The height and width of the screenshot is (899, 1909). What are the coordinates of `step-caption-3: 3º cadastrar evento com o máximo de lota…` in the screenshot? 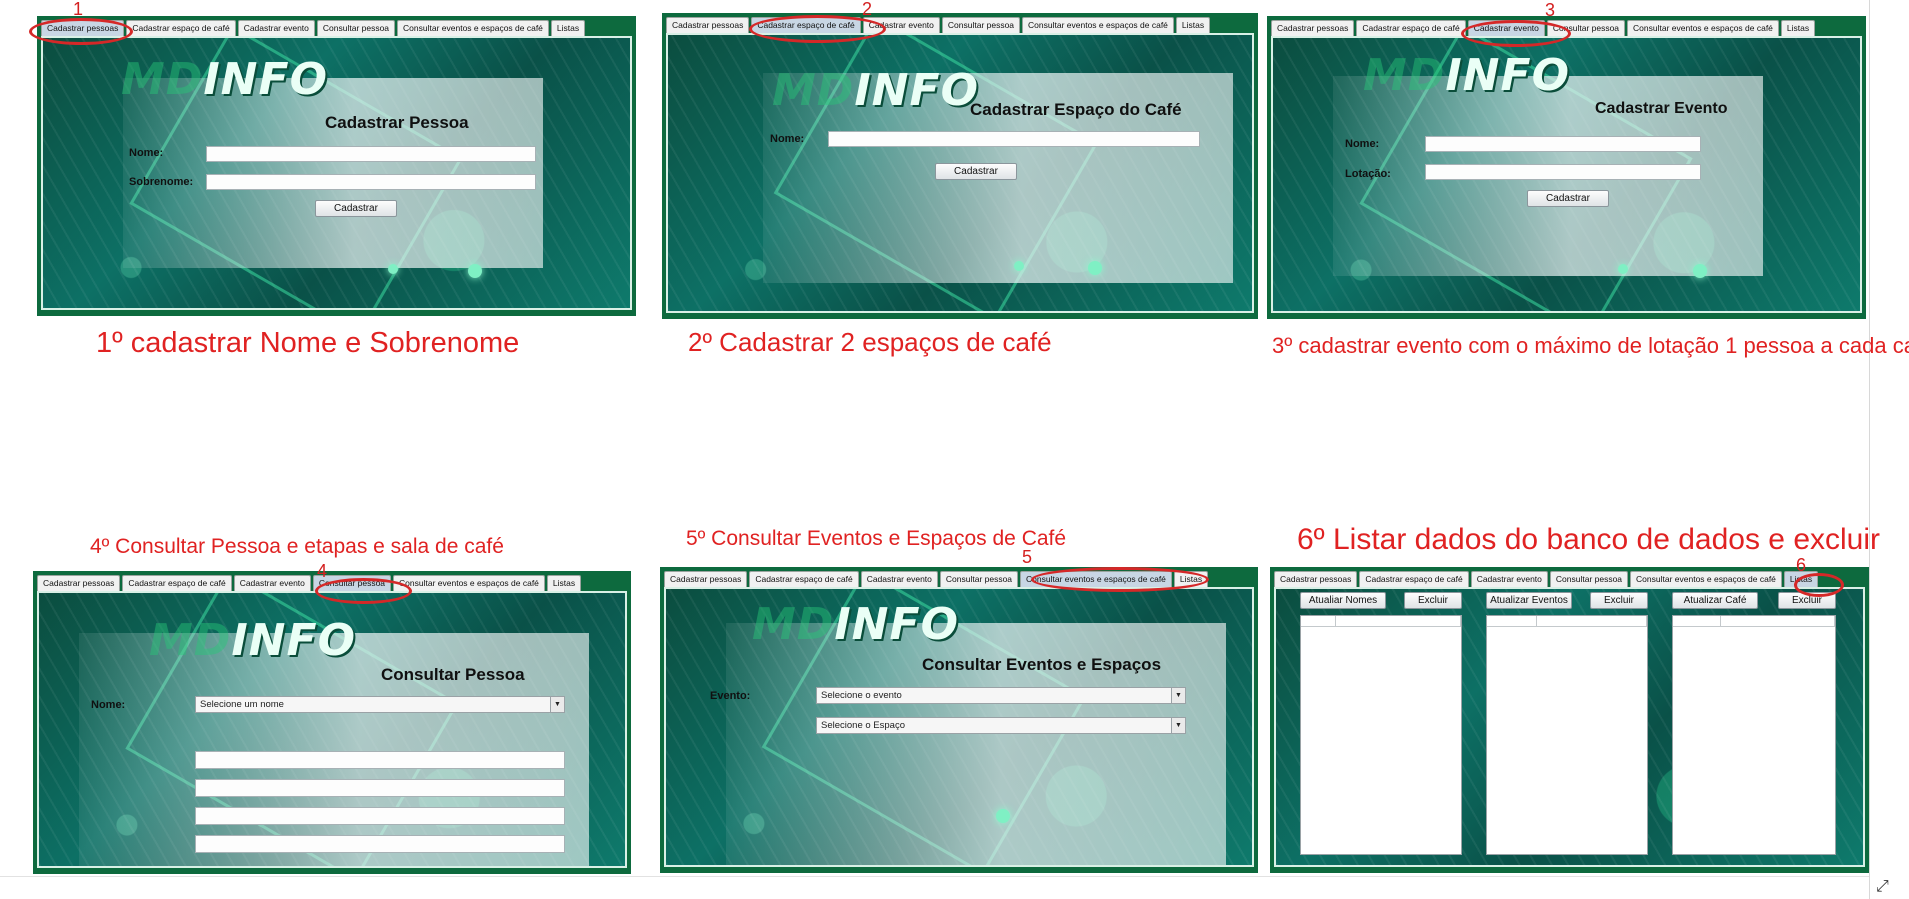 It's located at (1590, 345).